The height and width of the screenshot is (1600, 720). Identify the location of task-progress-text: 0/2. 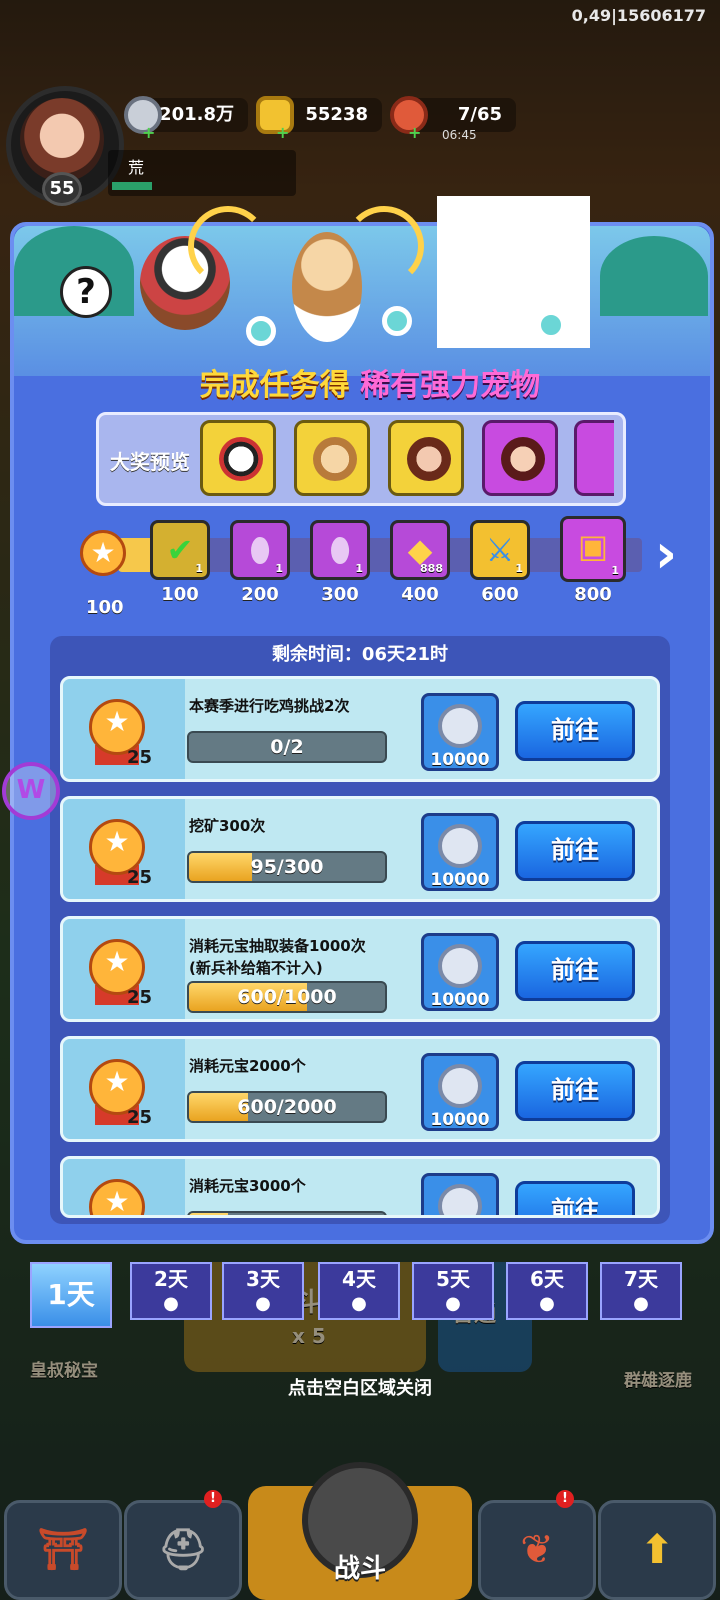
(287, 747).